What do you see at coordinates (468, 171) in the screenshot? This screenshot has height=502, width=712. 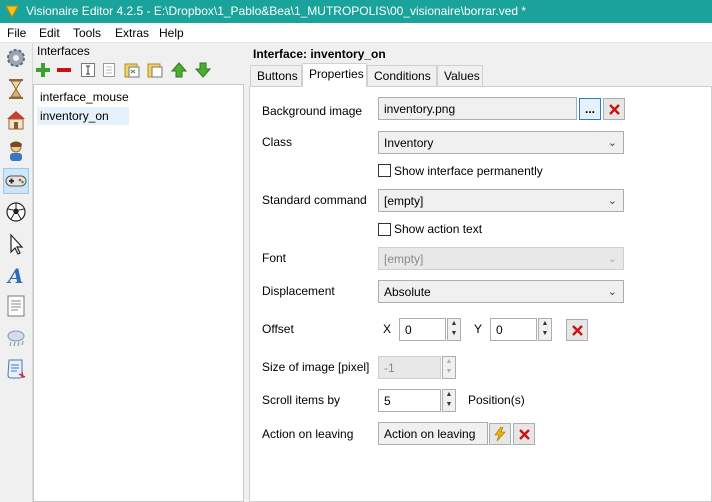 I see `show-permanently-label: Show interface permanently` at bounding box center [468, 171].